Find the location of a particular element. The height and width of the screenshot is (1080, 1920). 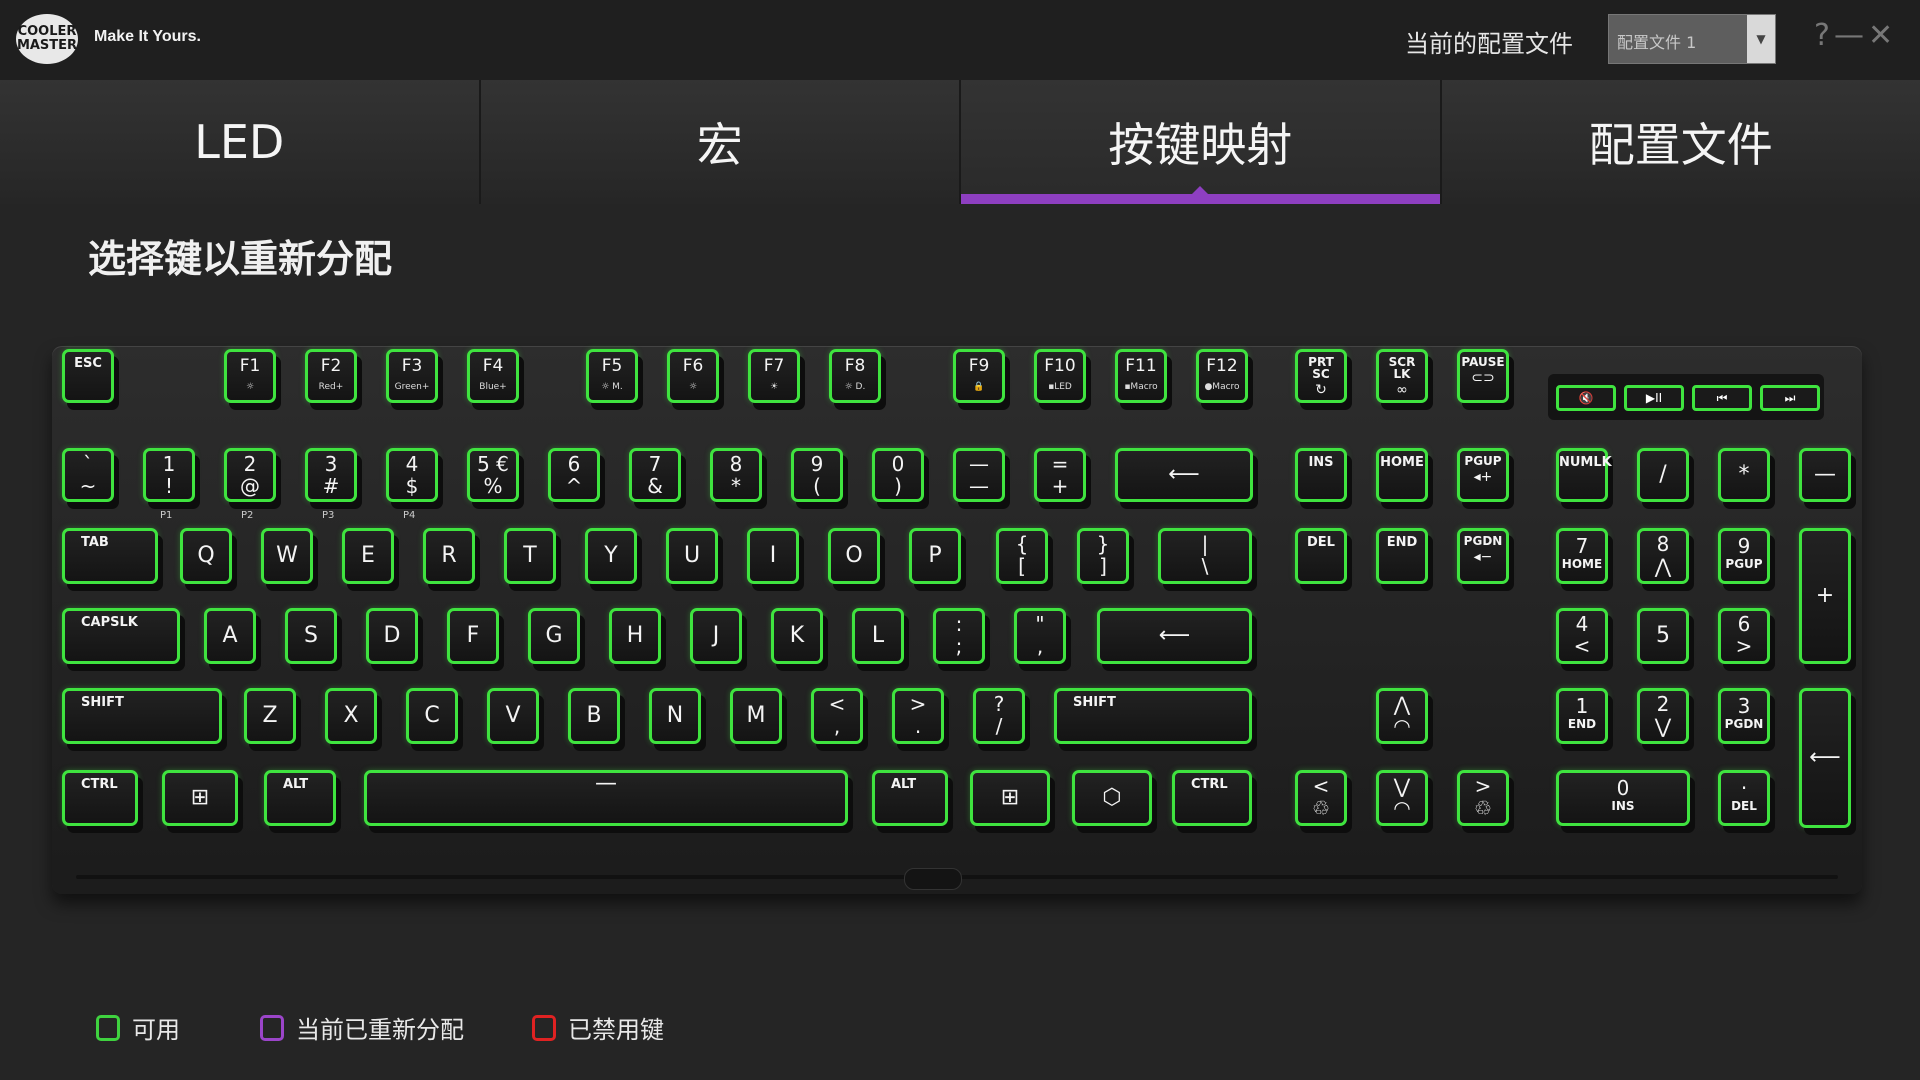

numpad-enter-key: ⟵ is located at coordinates (1825, 758).